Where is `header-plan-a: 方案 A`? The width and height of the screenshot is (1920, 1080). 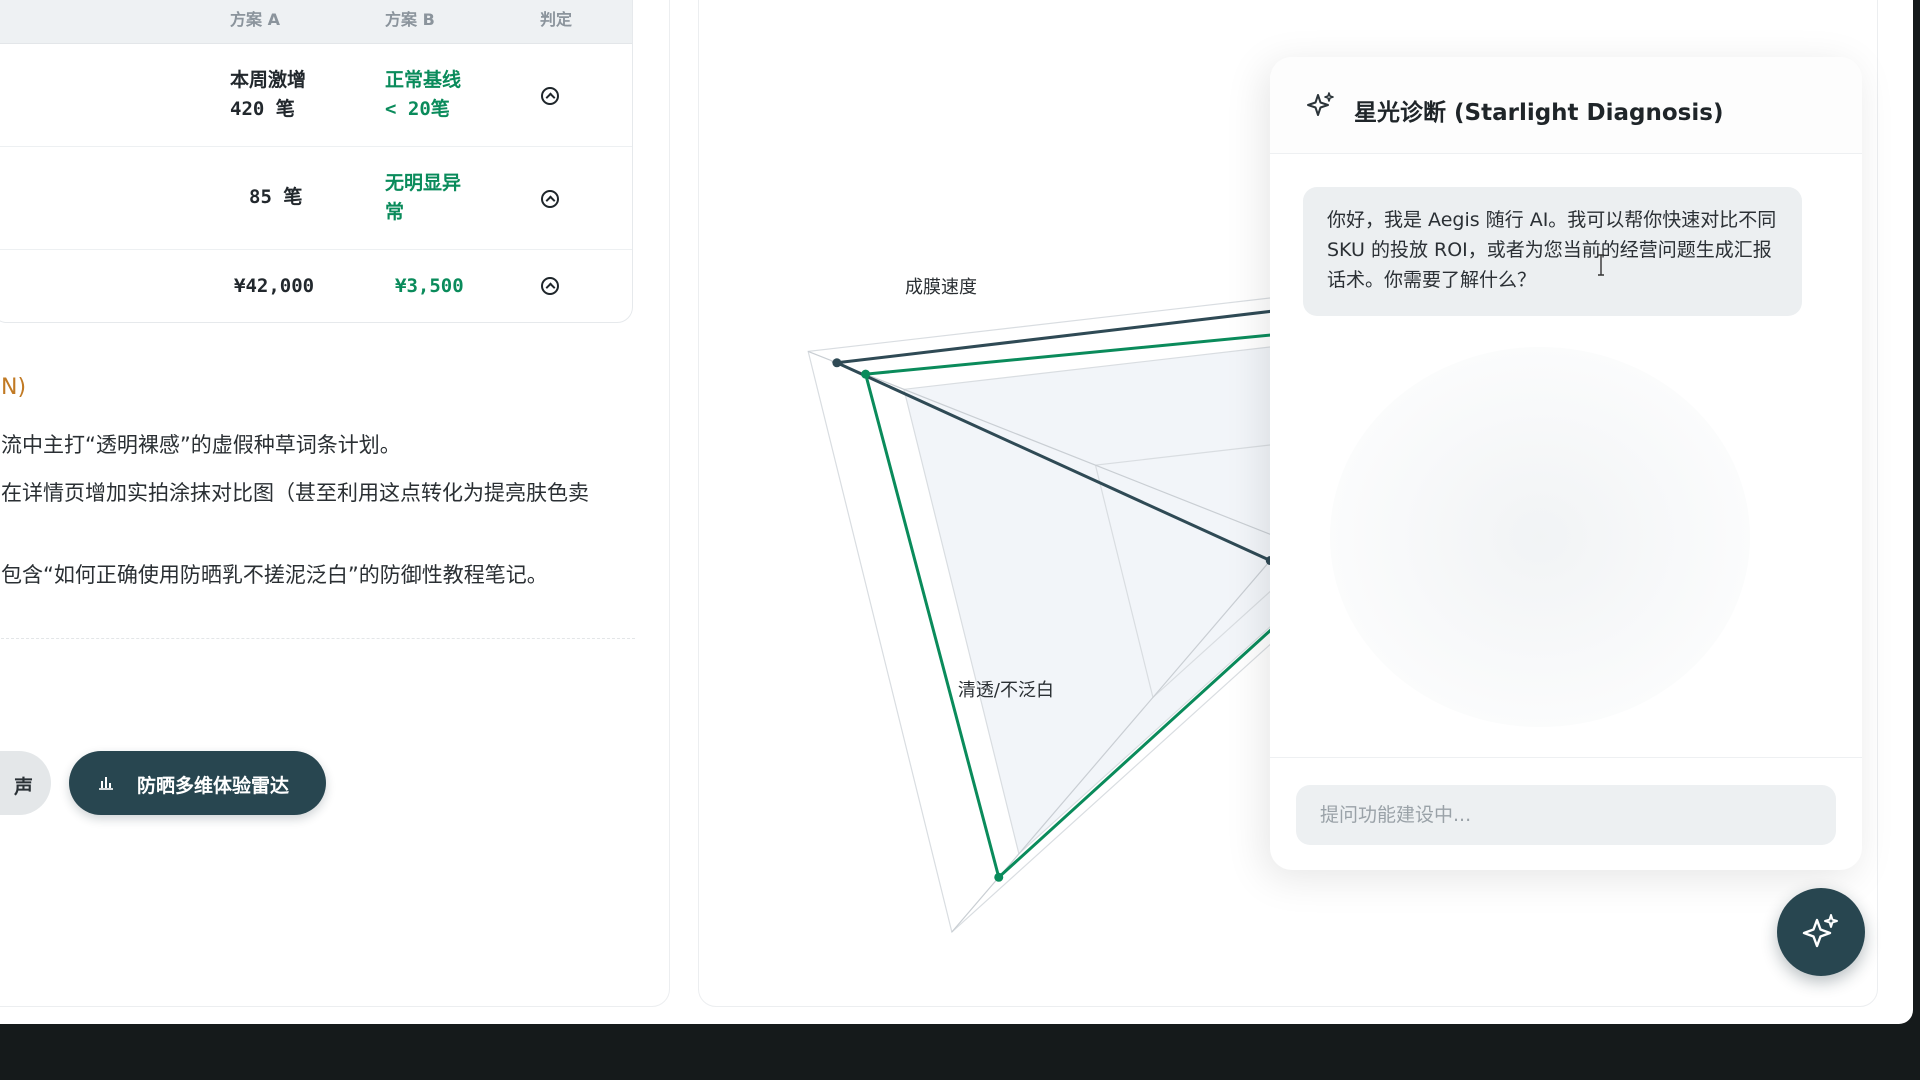 header-plan-a: 方案 A is located at coordinates (255, 19).